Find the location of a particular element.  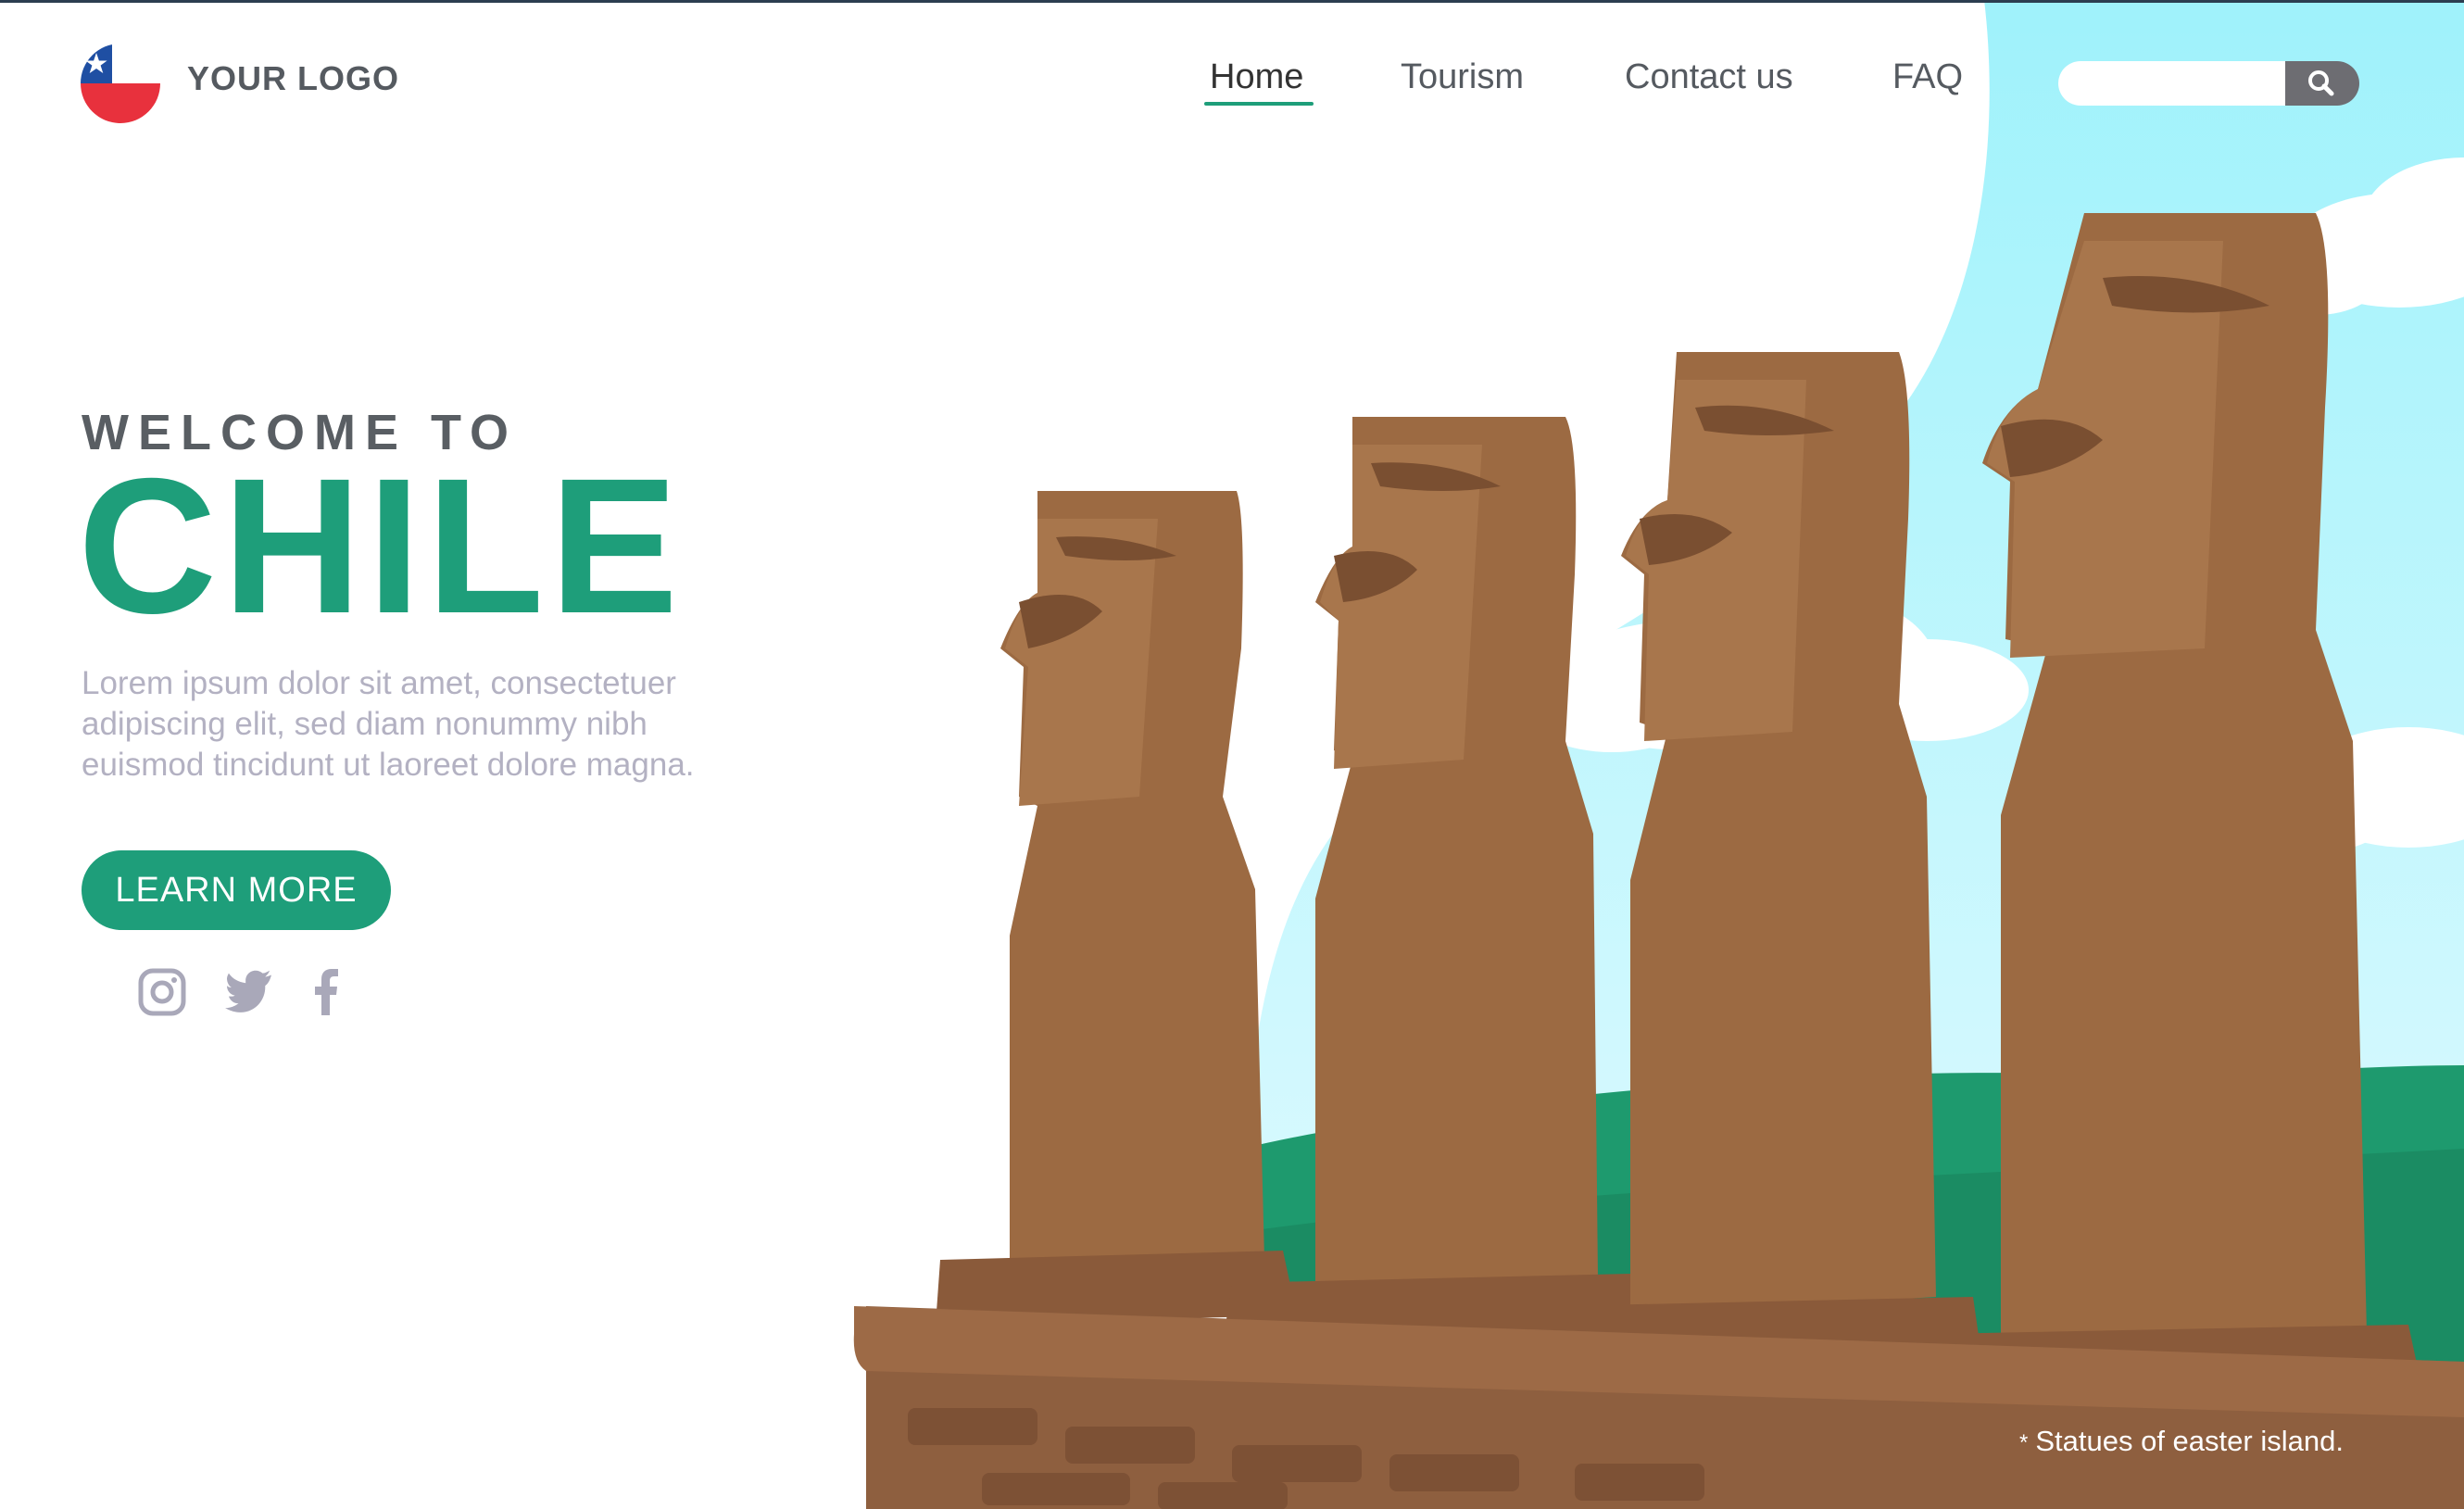

search-icon is located at coordinates (2321, 83).